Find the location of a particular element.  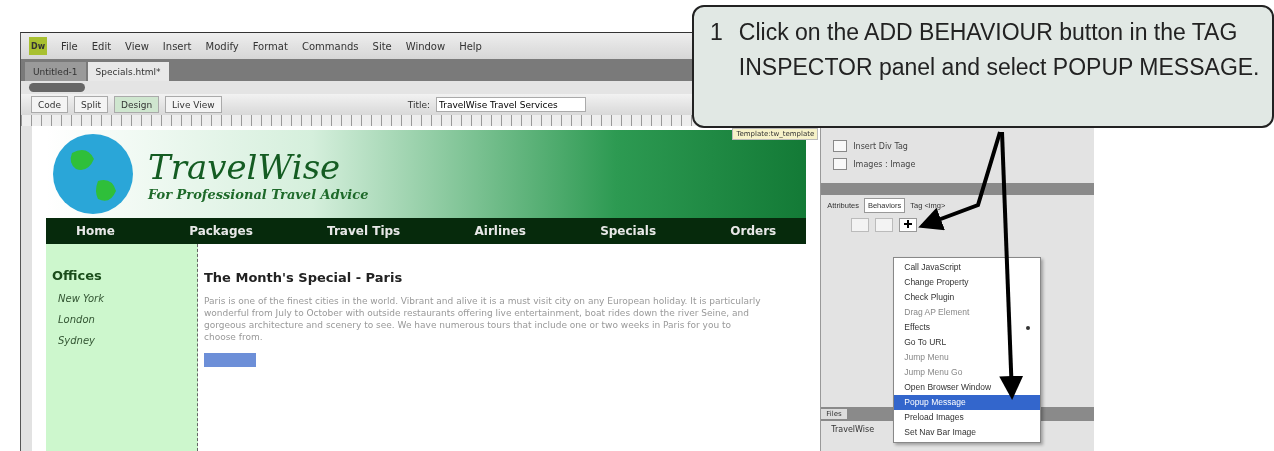

show-all-button is located at coordinates (884, 225).